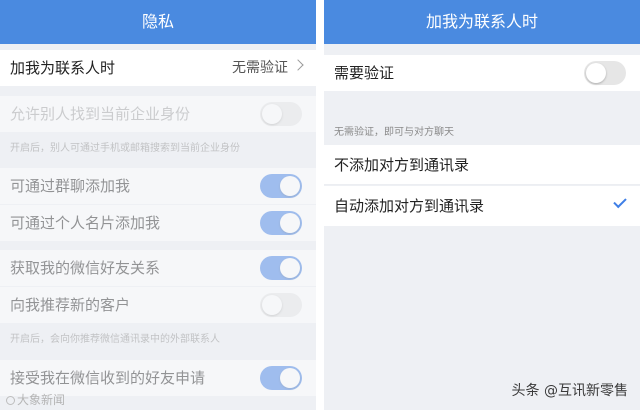  What do you see at coordinates (70, 186) in the screenshot?
I see `add-via-group-label: 可通过群聊添加我` at bounding box center [70, 186].